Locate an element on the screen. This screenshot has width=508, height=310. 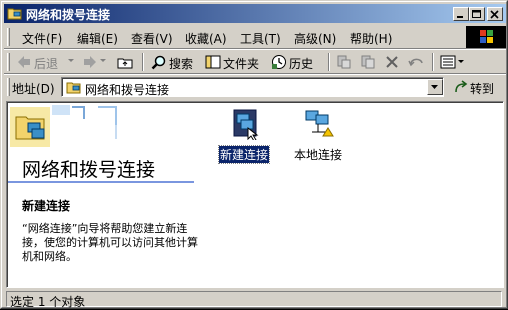
status-pane: 选定 1 个对象 is located at coordinates (254, 300).